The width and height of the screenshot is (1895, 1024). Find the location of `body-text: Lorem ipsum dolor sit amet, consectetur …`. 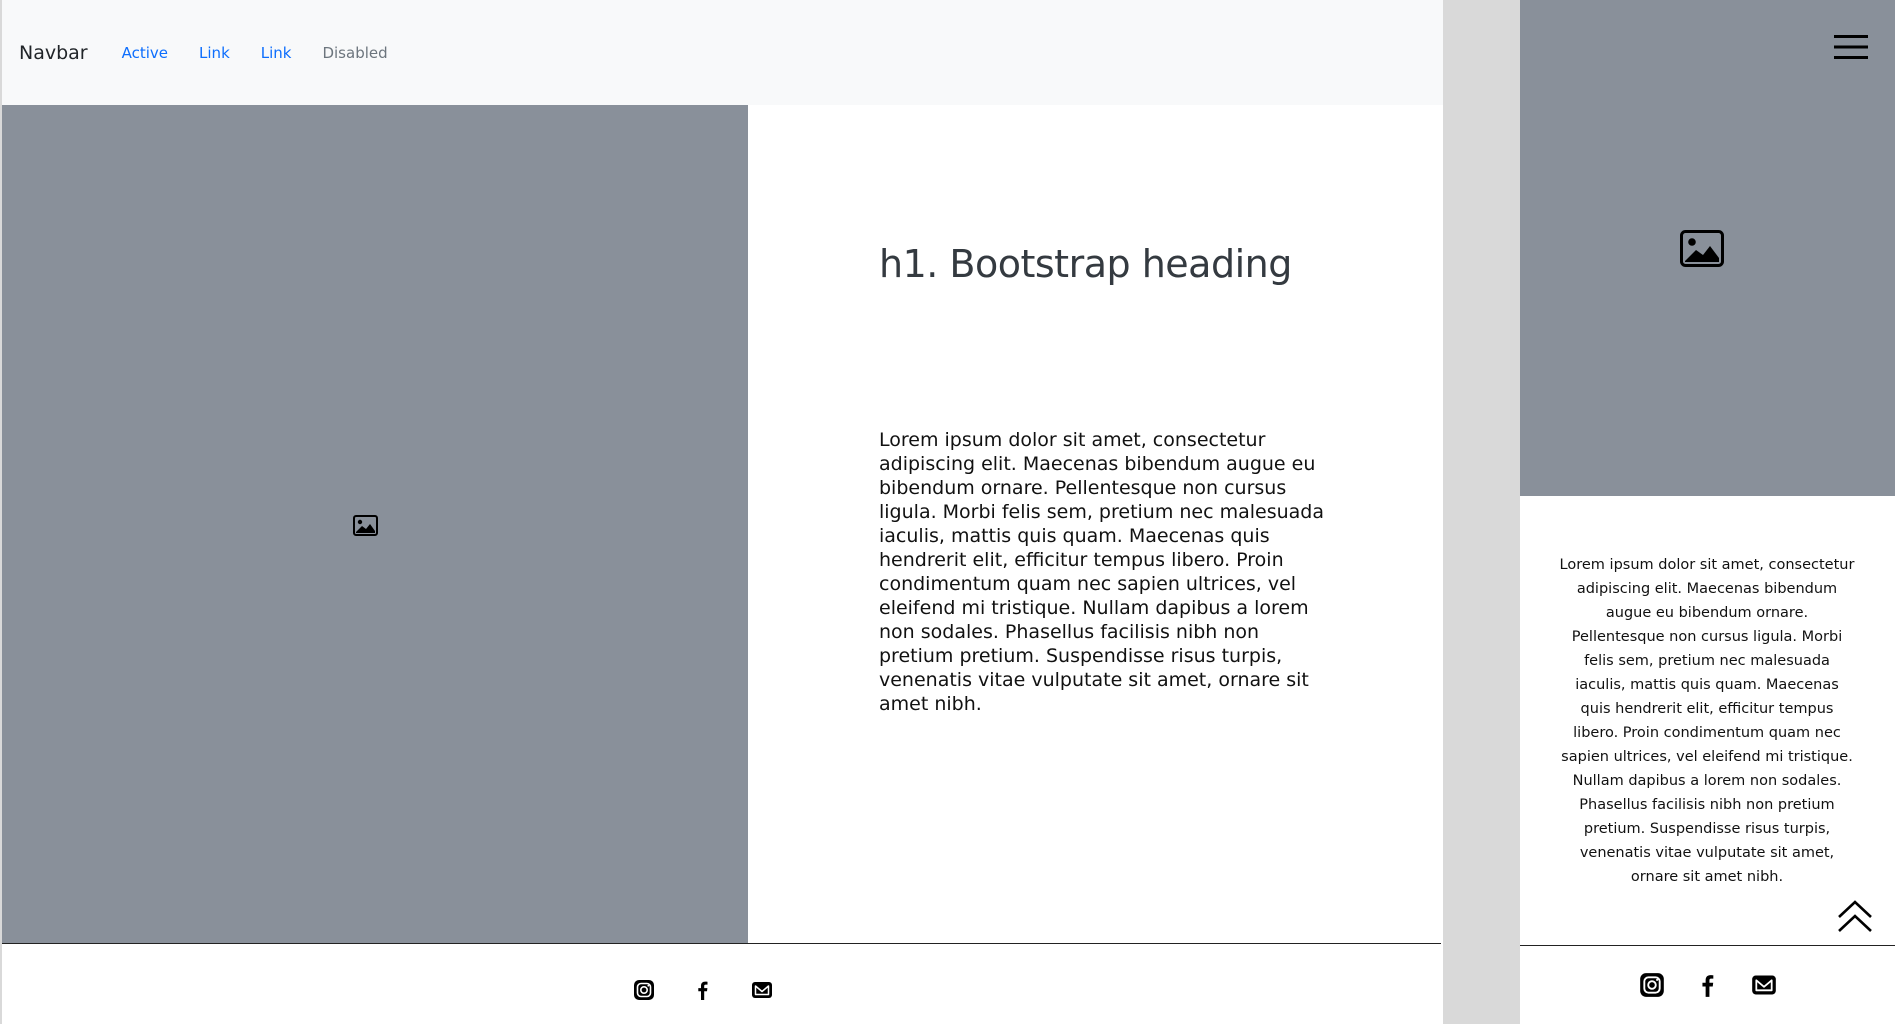

body-text: Lorem ipsum dolor sit amet, consectetur … is located at coordinates (1102, 572).